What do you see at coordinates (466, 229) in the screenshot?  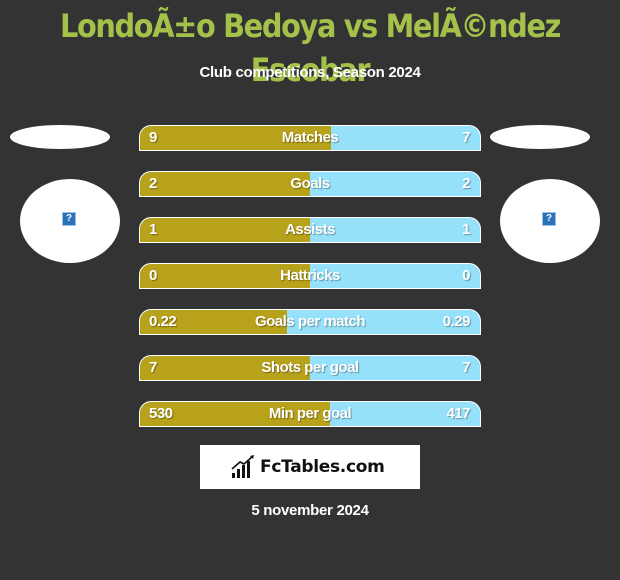 I see `right-value: 1` at bounding box center [466, 229].